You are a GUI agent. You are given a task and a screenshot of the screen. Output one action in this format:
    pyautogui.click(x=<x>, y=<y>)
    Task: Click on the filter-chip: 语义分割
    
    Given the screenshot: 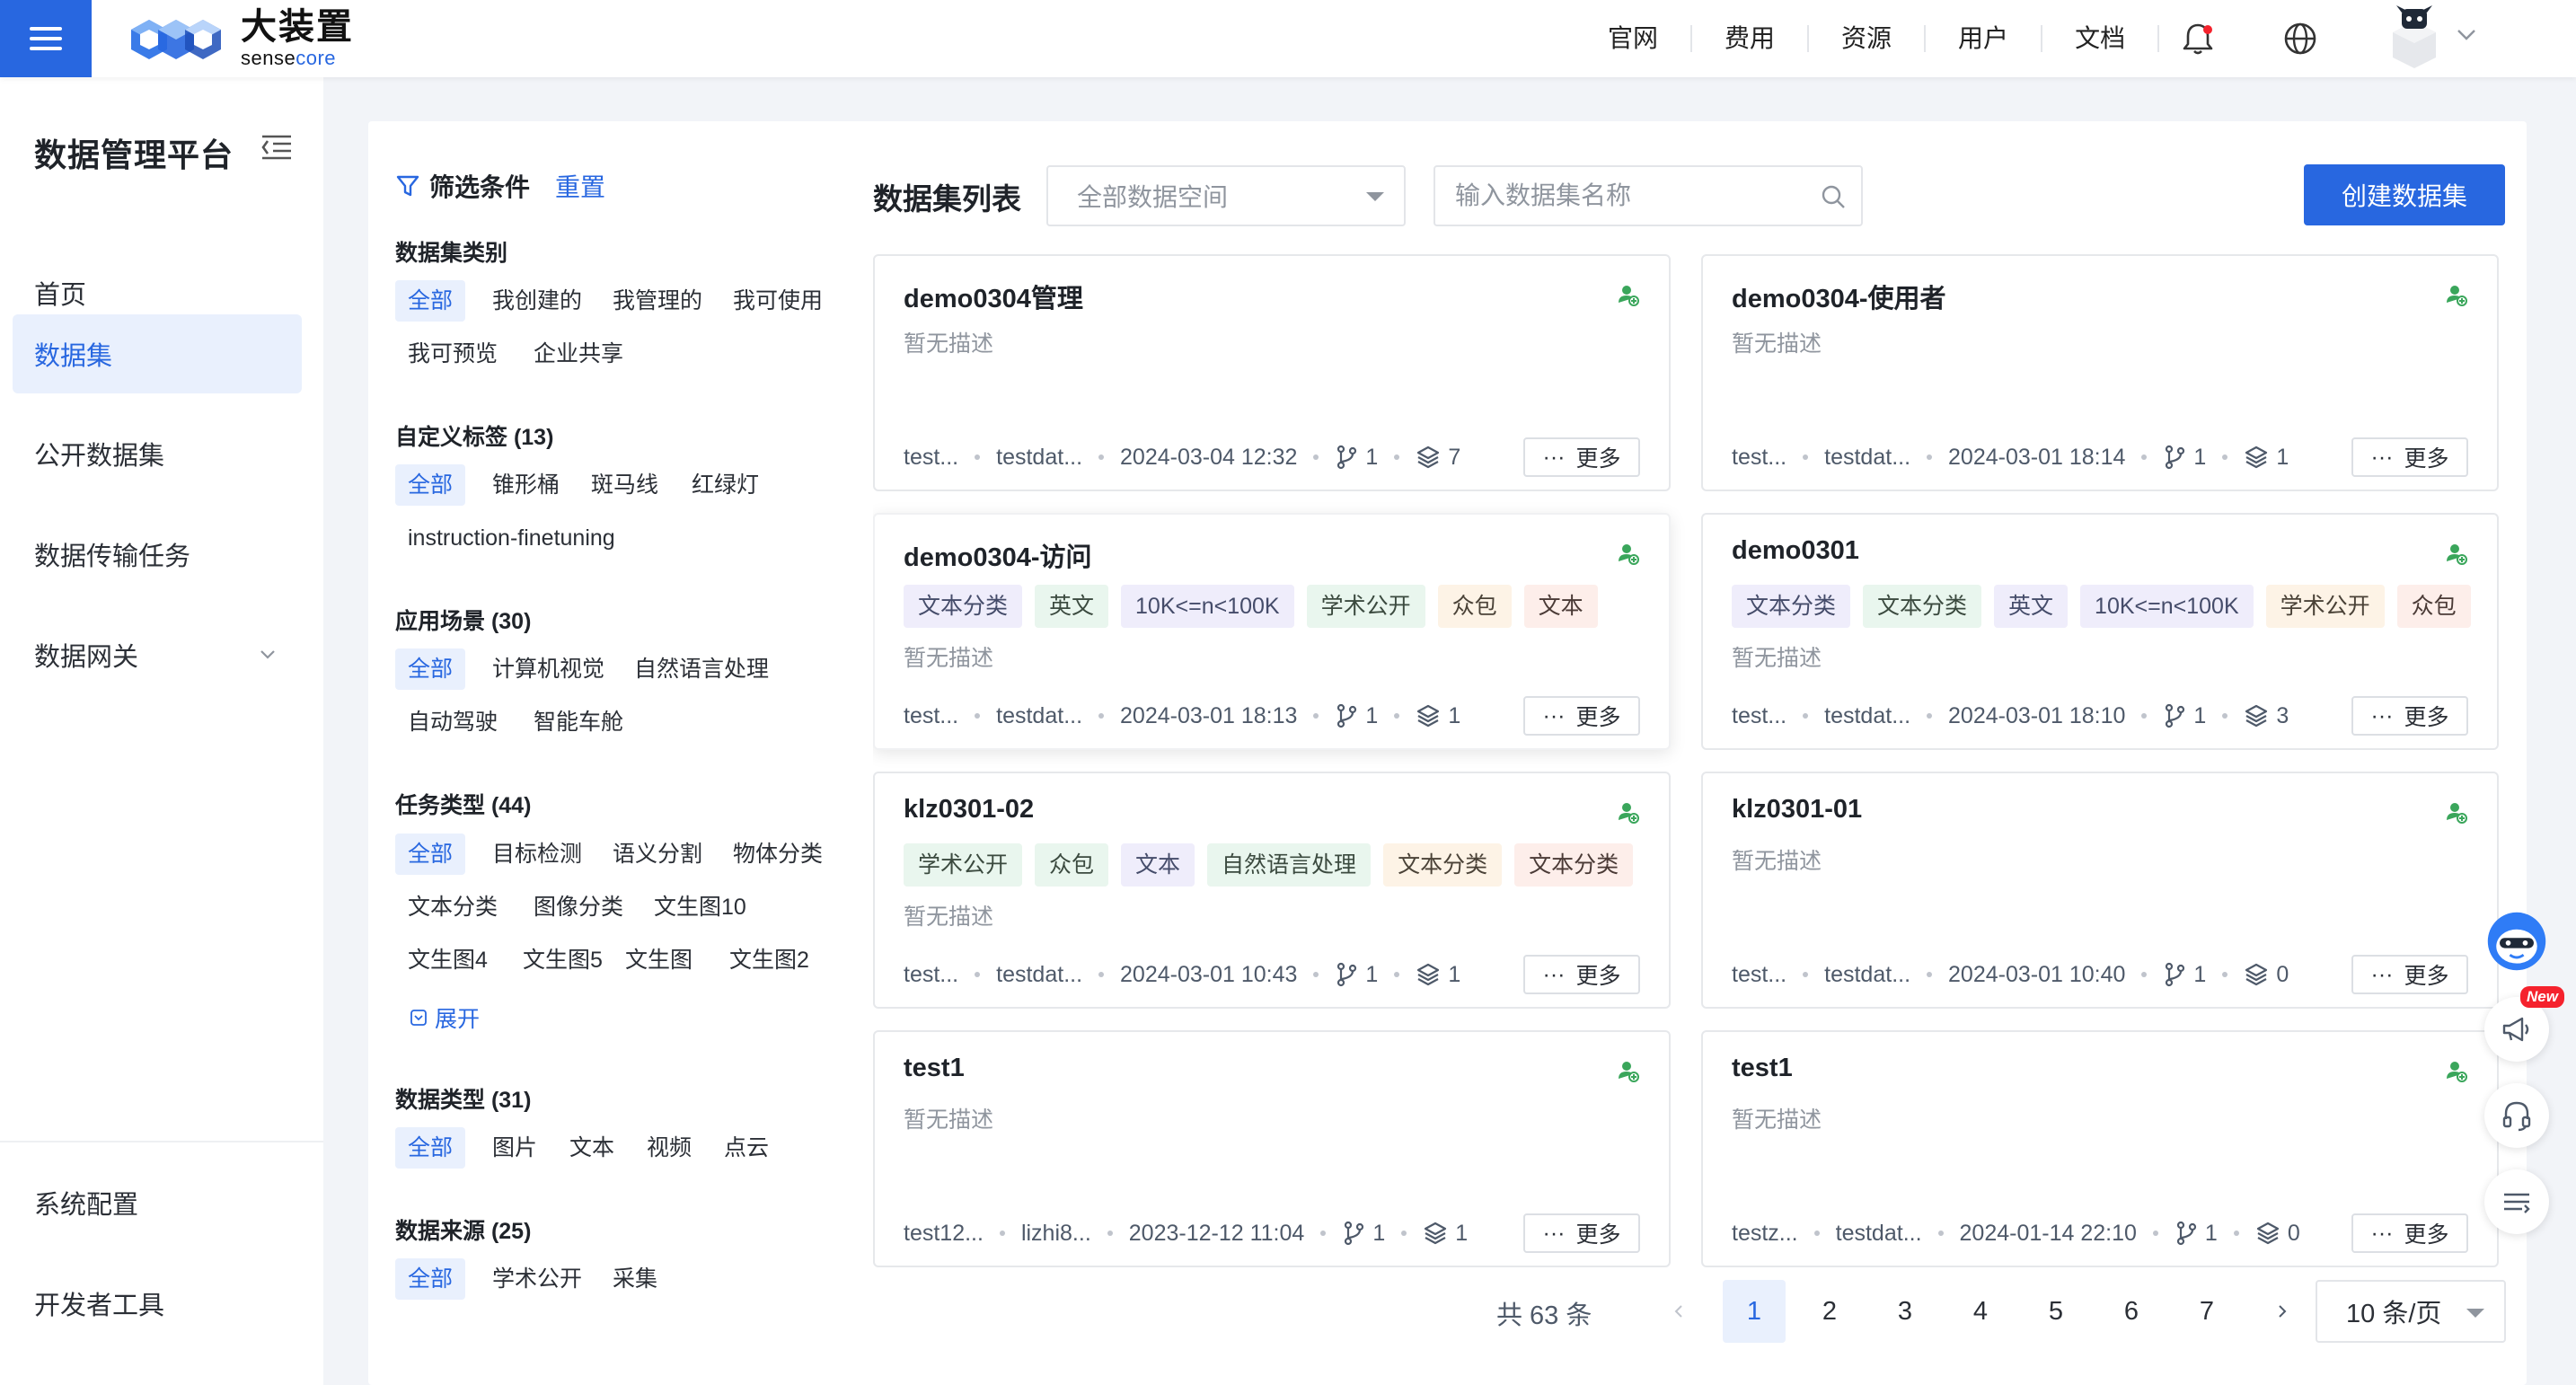 What is the action you would take?
    pyautogui.click(x=657, y=854)
    